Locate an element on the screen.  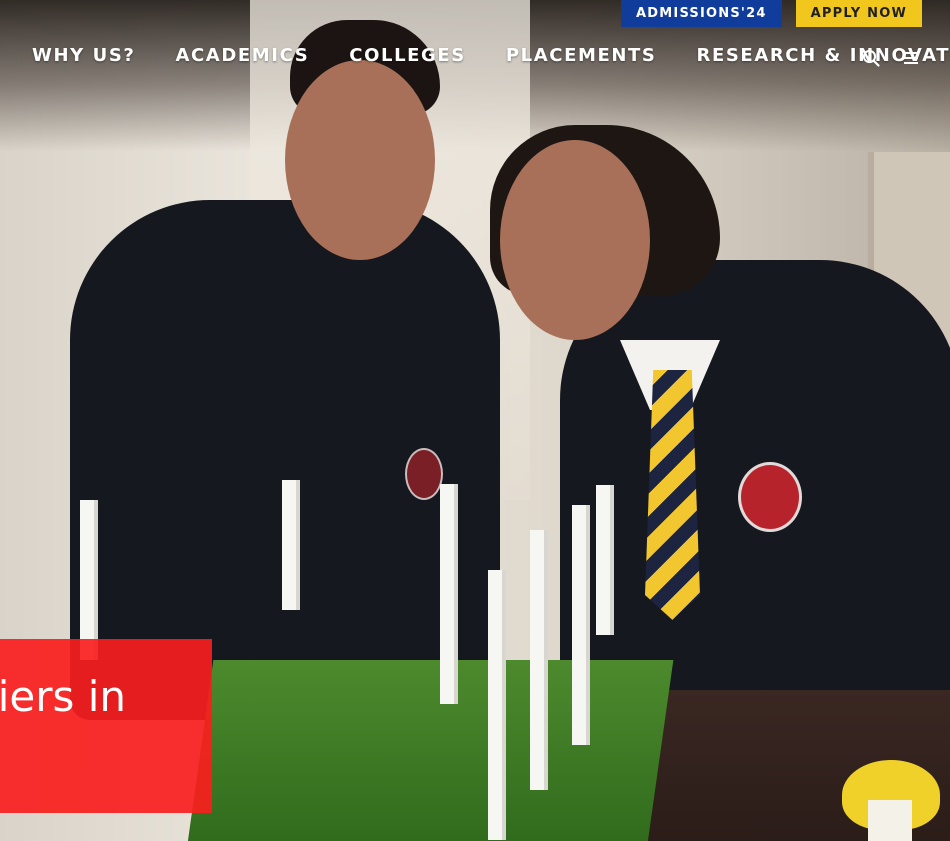
utility-bar: ADMISSIONS'24 APPLY NOW is located at coordinates (771, 13).